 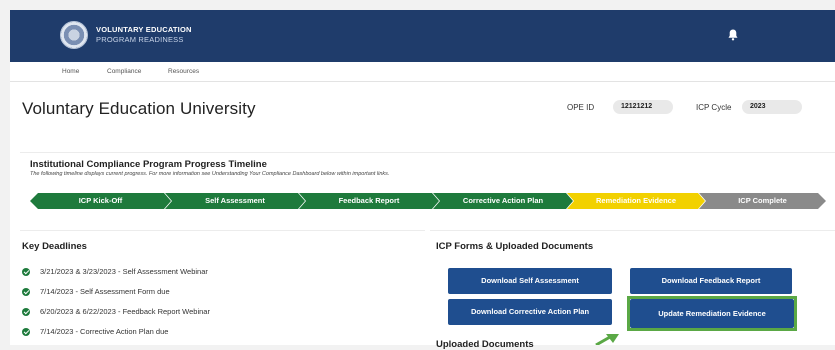 I want to click on timeline-step-kickoff: ICP Kick-Off, so click(x=100, y=201).